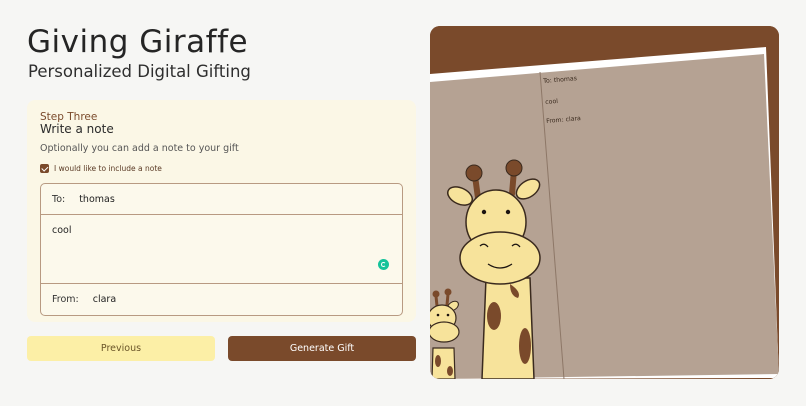  Describe the element at coordinates (65, 299) in the screenshot. I see `from-label: From:` at that location.